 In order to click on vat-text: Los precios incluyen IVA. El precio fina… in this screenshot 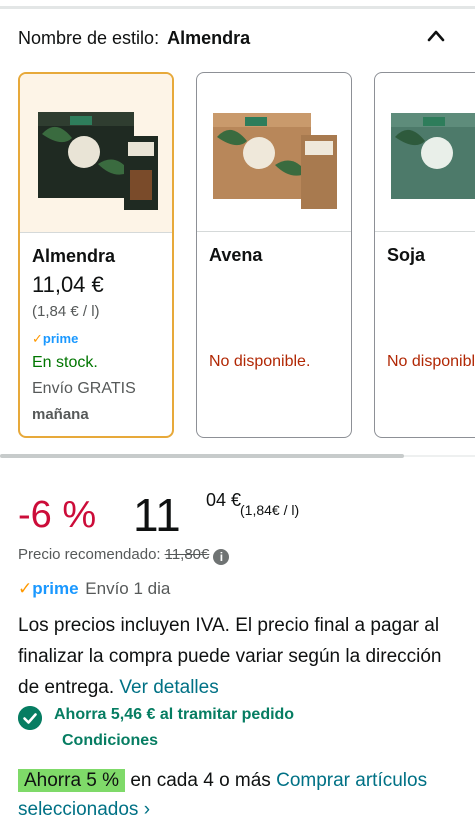, I will do `click(230, 656)`.